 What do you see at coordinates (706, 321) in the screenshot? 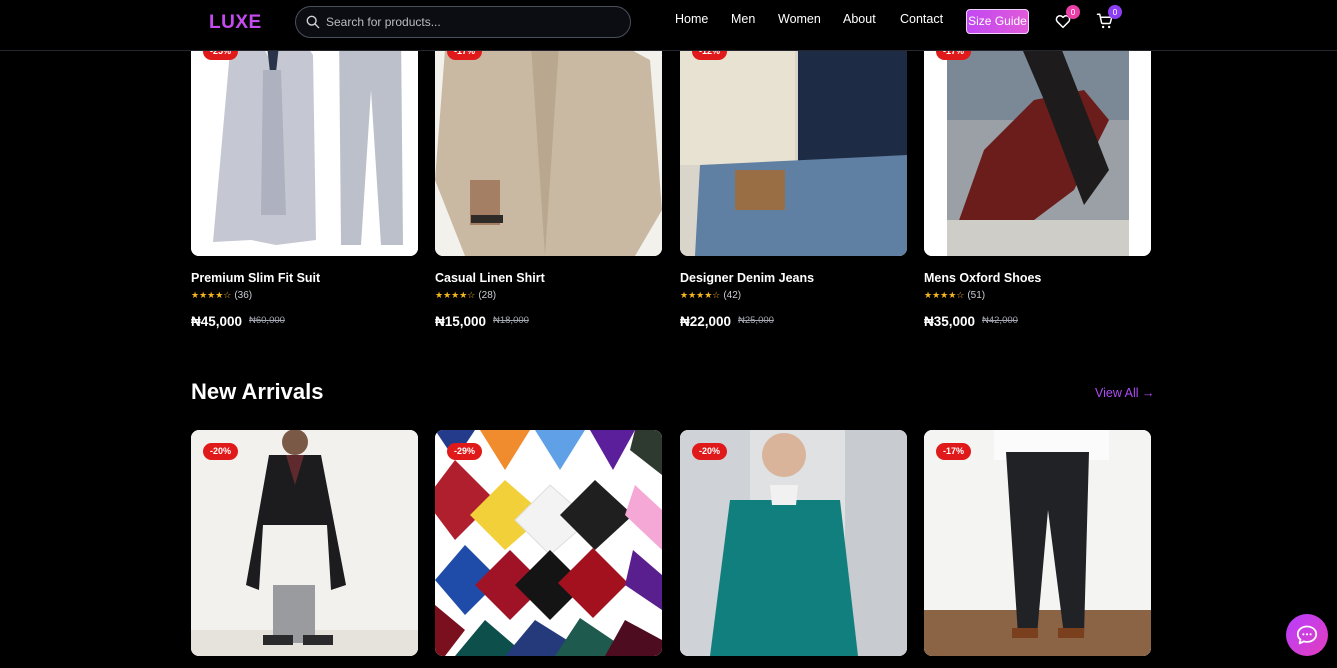
I see `product-price: ₦22,000` at bounding box center [706, 321].